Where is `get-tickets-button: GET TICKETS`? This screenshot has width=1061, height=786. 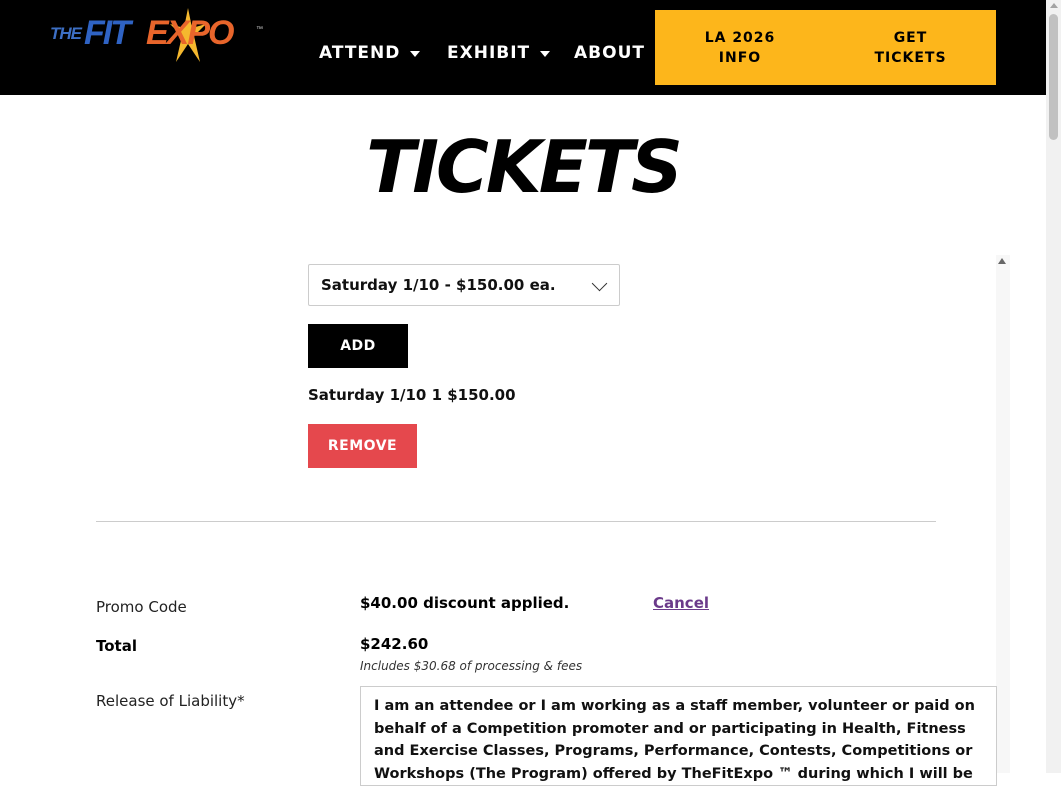
get-tickets-button: GET TICKETS is located at coordinates (910, 47).